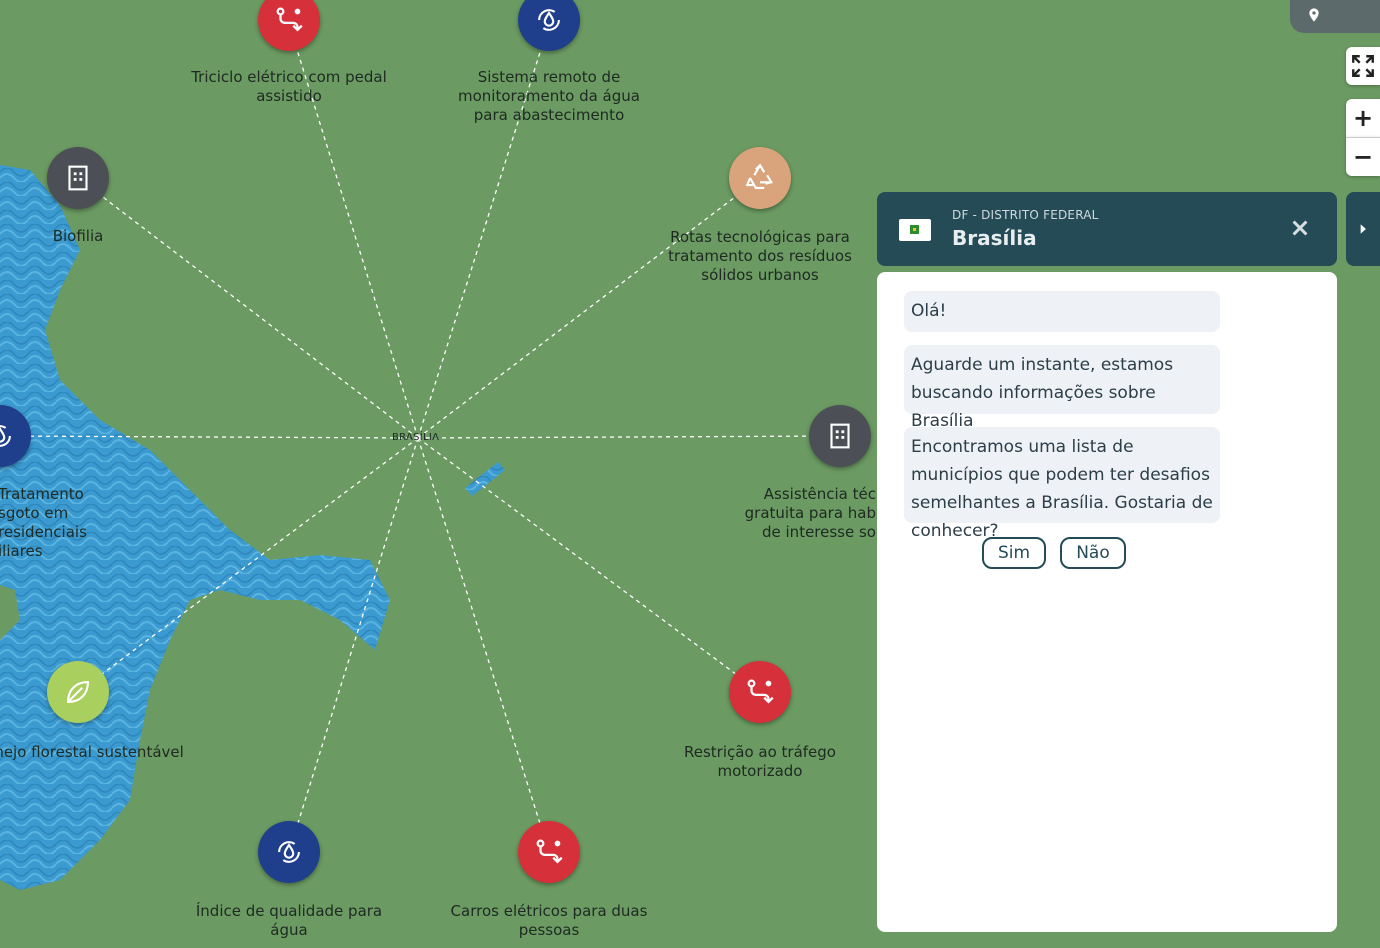  I want to click on close-icon, so click(1300, 228).